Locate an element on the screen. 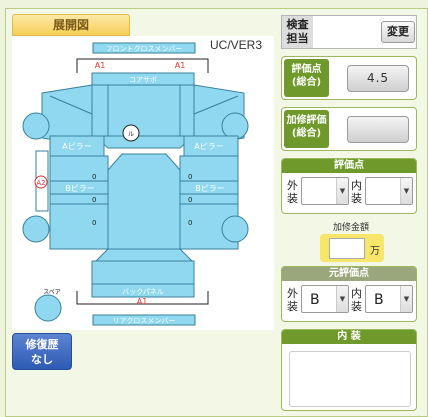 This screenshot has height=417, width=428. label-a1-rear: A1 is located at coordinates (142, 301).